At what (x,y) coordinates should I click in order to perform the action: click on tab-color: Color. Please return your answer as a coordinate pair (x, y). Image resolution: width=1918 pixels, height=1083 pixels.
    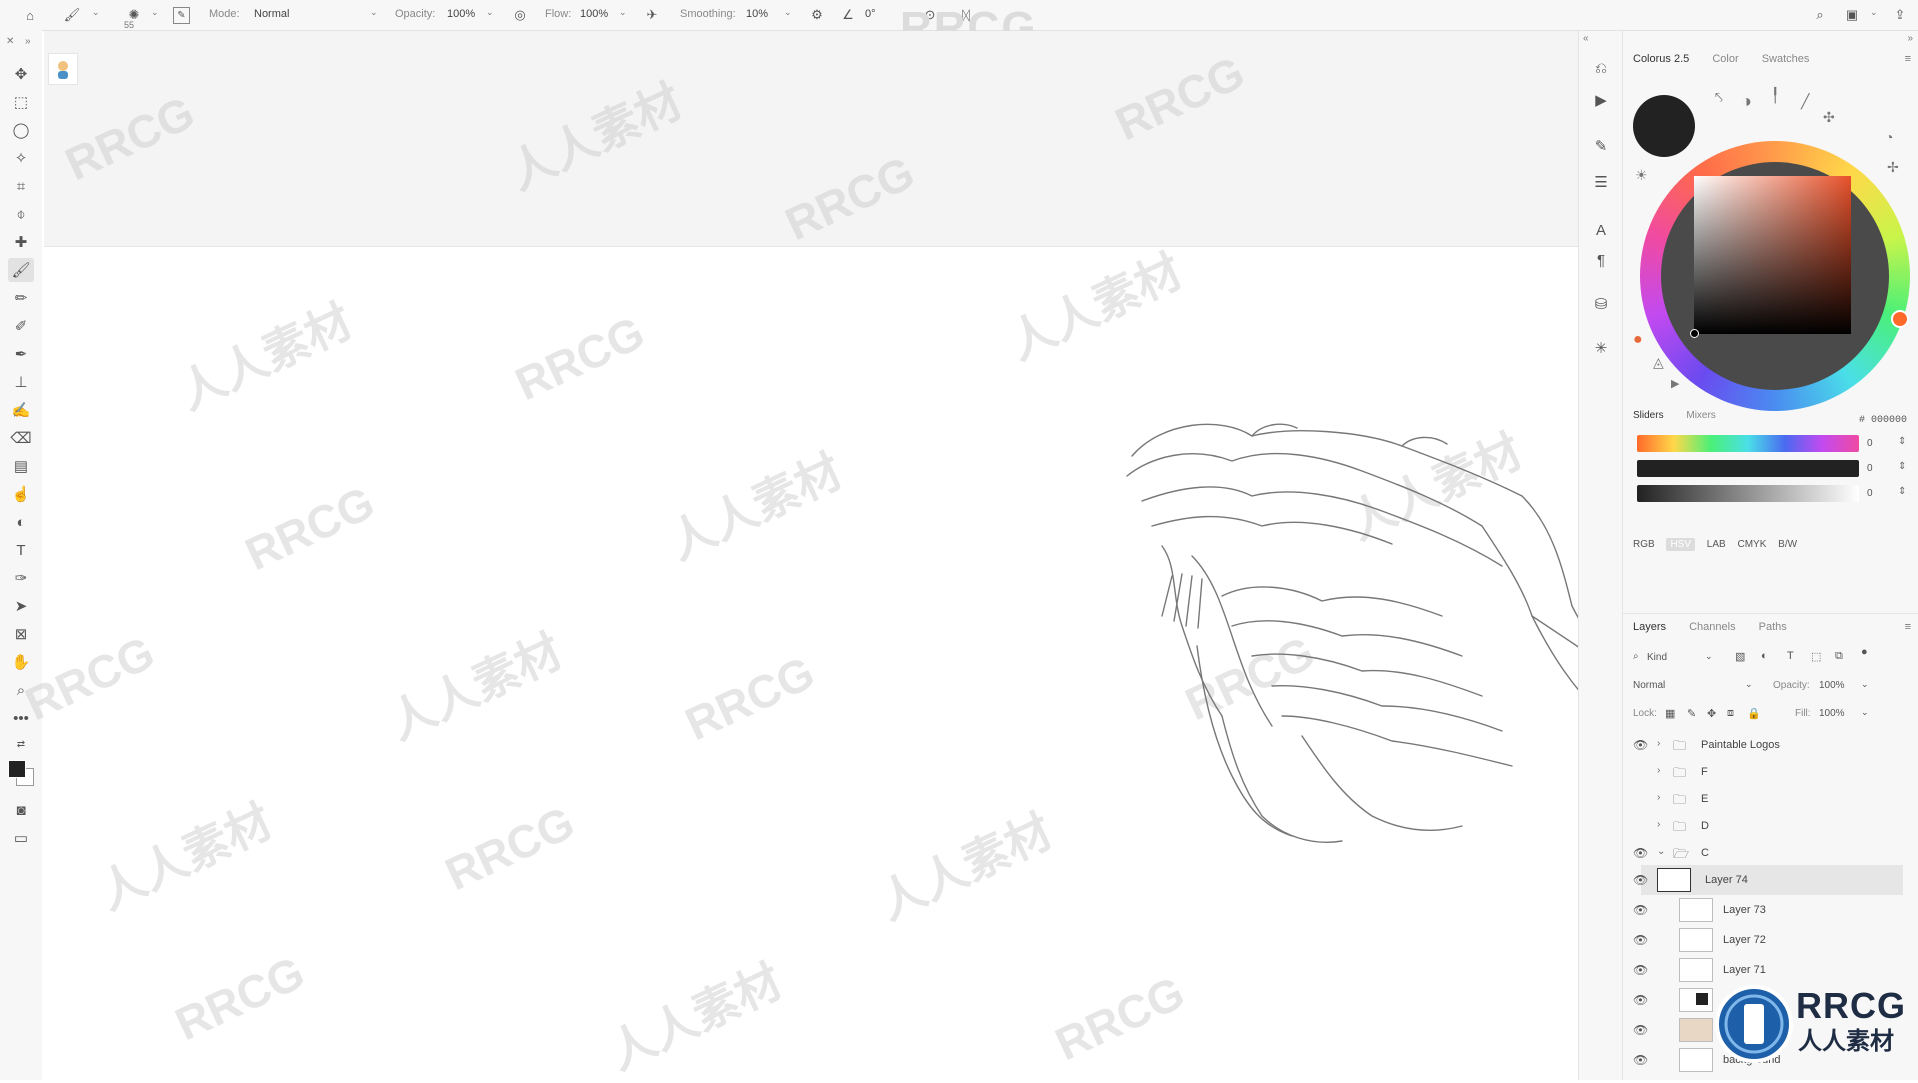
    Looking at the image, I should click on (1725, 59).